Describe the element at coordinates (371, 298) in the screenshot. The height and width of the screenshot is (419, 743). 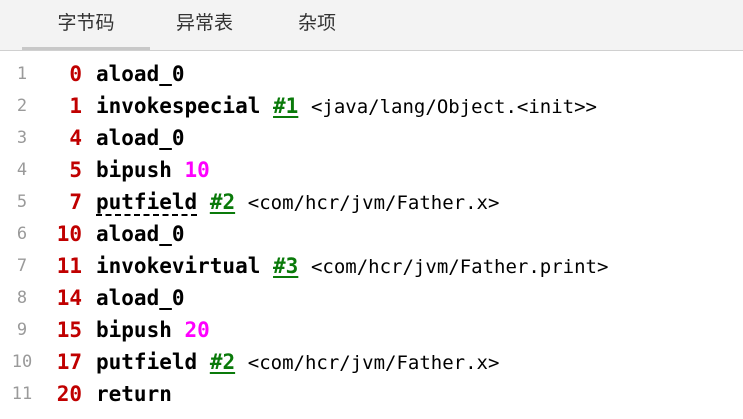
I see `code-row: 8 14 aload_0` at that location.